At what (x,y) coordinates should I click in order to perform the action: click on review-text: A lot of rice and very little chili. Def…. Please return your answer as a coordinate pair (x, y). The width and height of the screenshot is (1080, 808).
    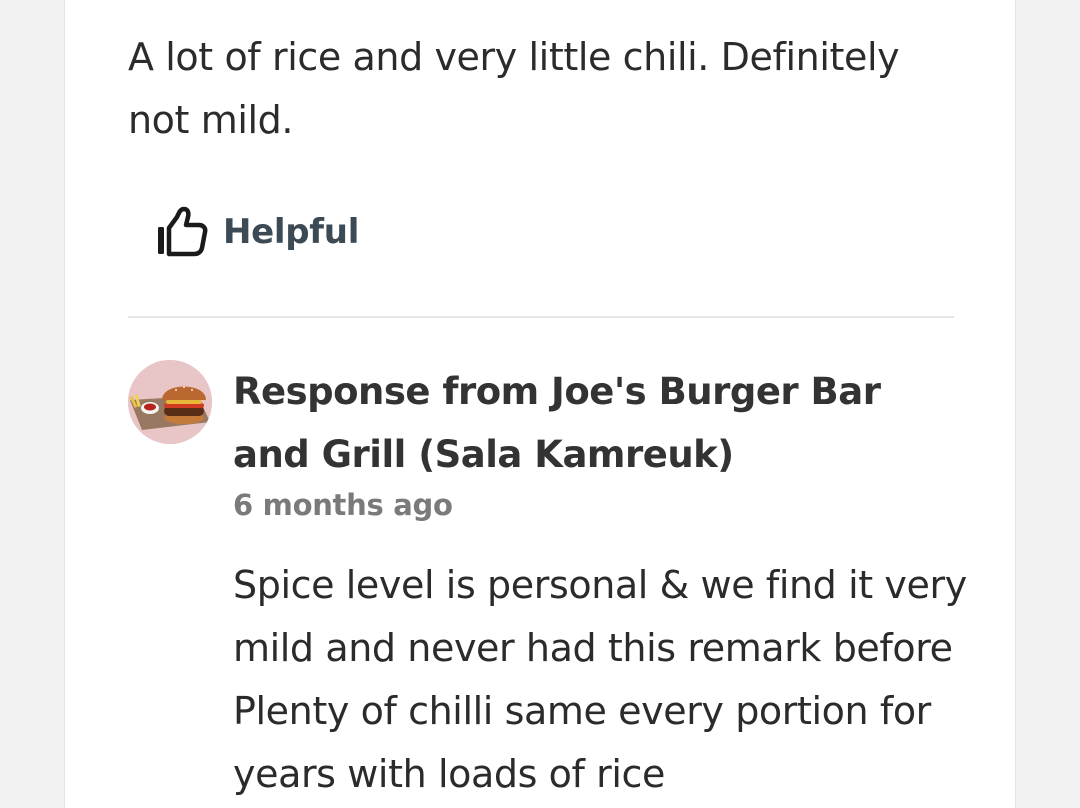
    Looking at the image, I should click on (514, 88).